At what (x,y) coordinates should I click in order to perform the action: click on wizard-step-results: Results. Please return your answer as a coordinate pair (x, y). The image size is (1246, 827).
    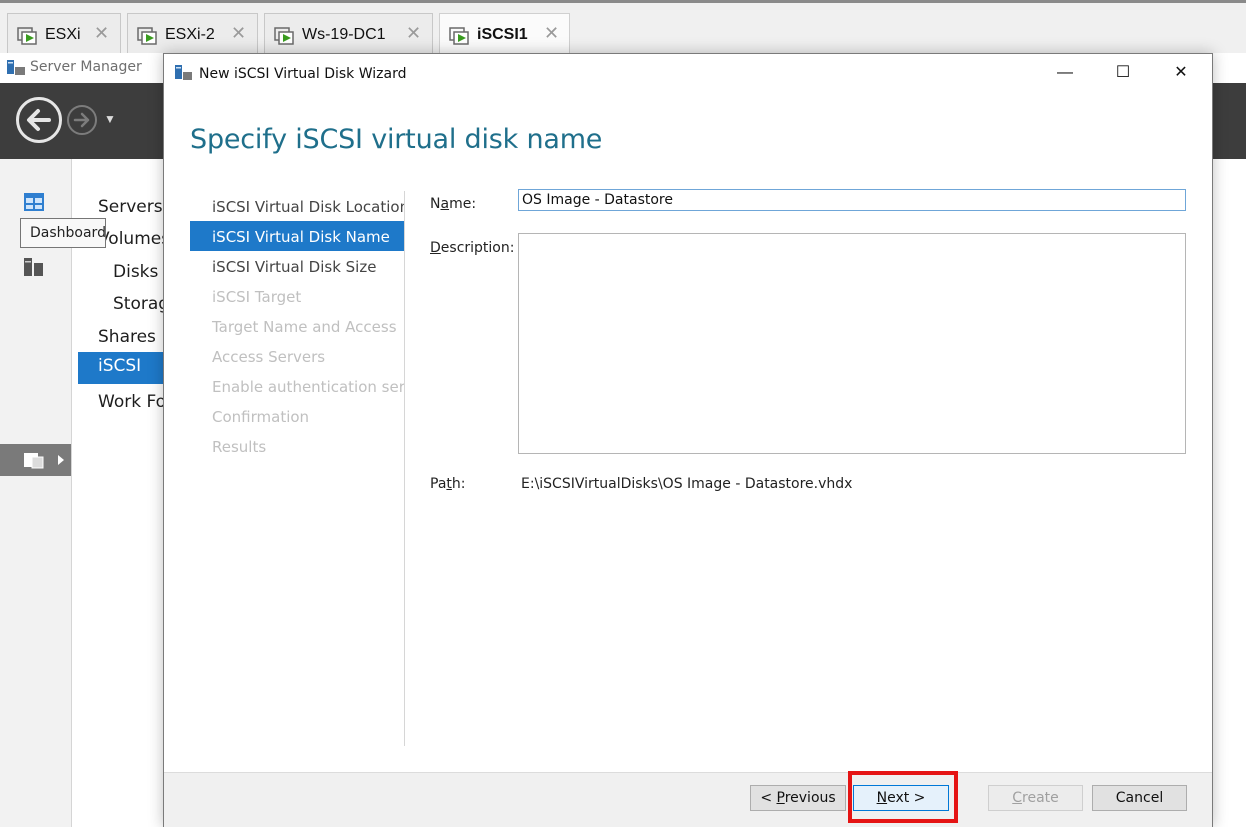
    Looking at the image, I should click on (239, 447).